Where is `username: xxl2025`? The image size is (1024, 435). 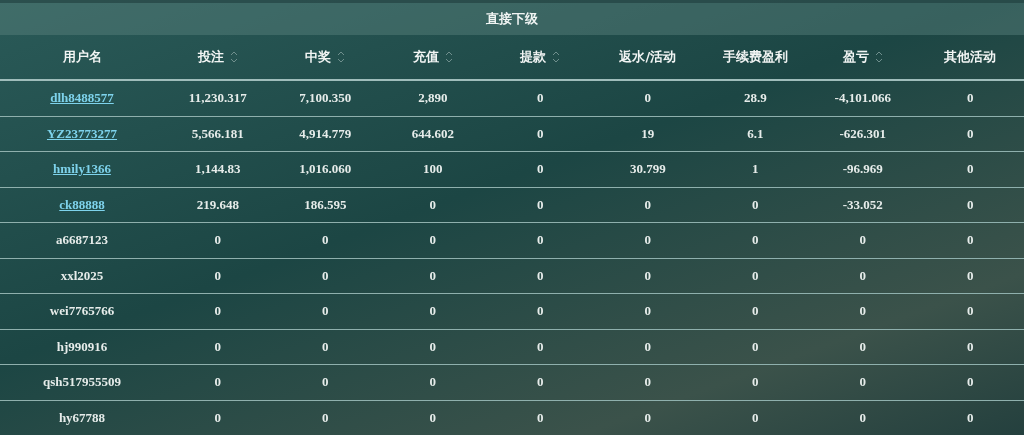
username: xxl2025 is located at coordinates (82, 275).